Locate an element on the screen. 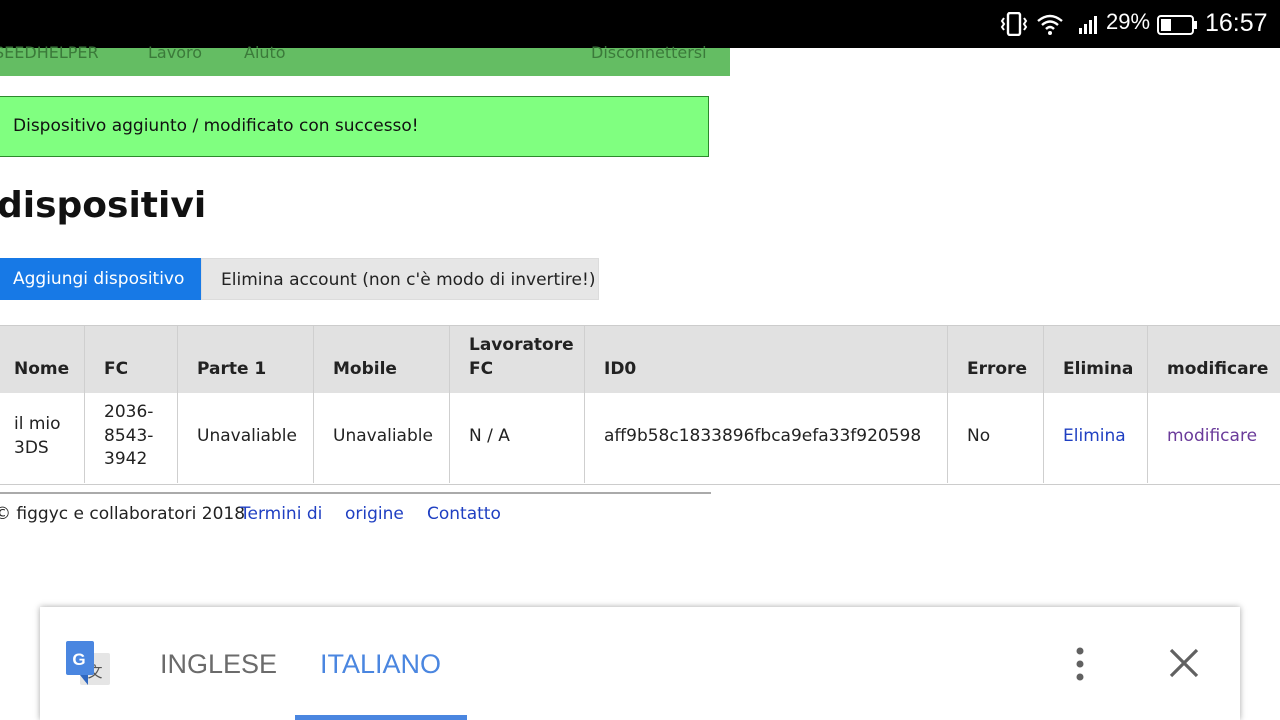 This screenshot has width=1280, height=720. header-fc: FC is located at coordinates (131, 359).